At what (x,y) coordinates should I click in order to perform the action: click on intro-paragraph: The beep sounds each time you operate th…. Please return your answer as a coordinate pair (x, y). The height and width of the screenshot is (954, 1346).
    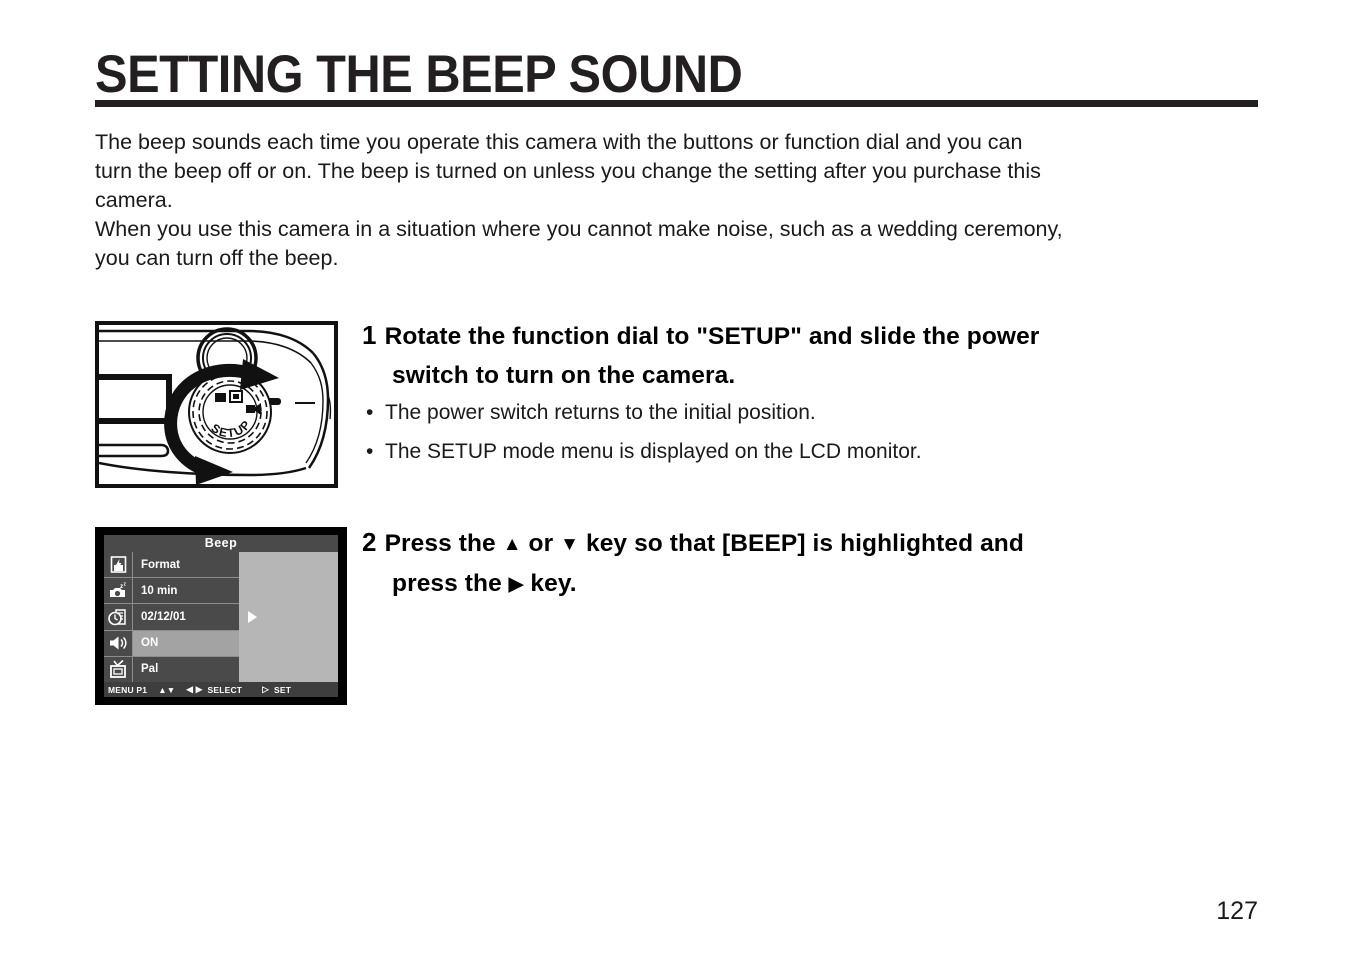
    Looking at the image, I should click on (680, 200).